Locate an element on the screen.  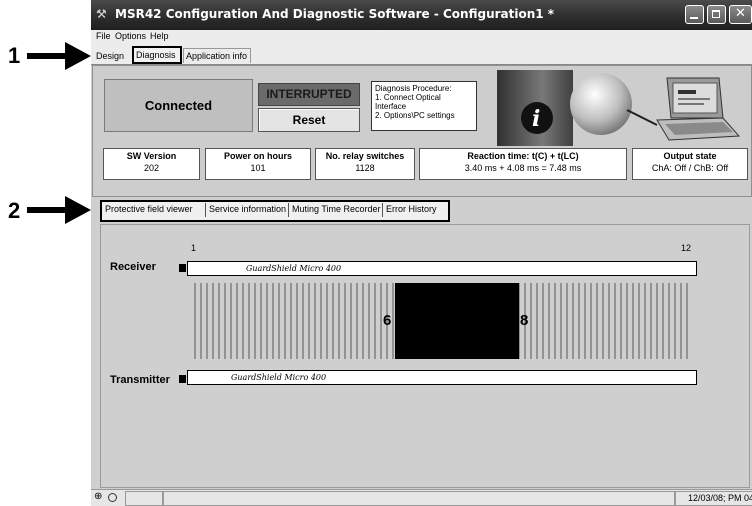
optical-interface-illustration: i is located at coordinates (619, 108).